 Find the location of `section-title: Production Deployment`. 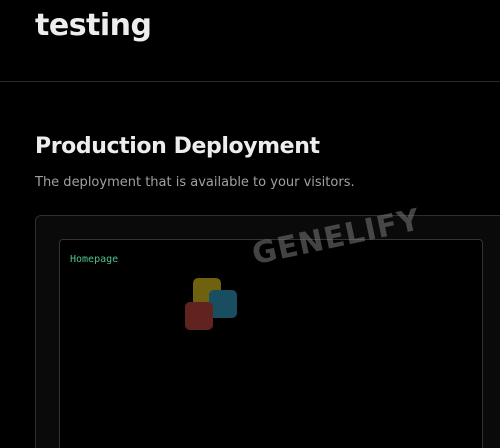

section-title: Production Deployment is located at coordinates (177, 146).